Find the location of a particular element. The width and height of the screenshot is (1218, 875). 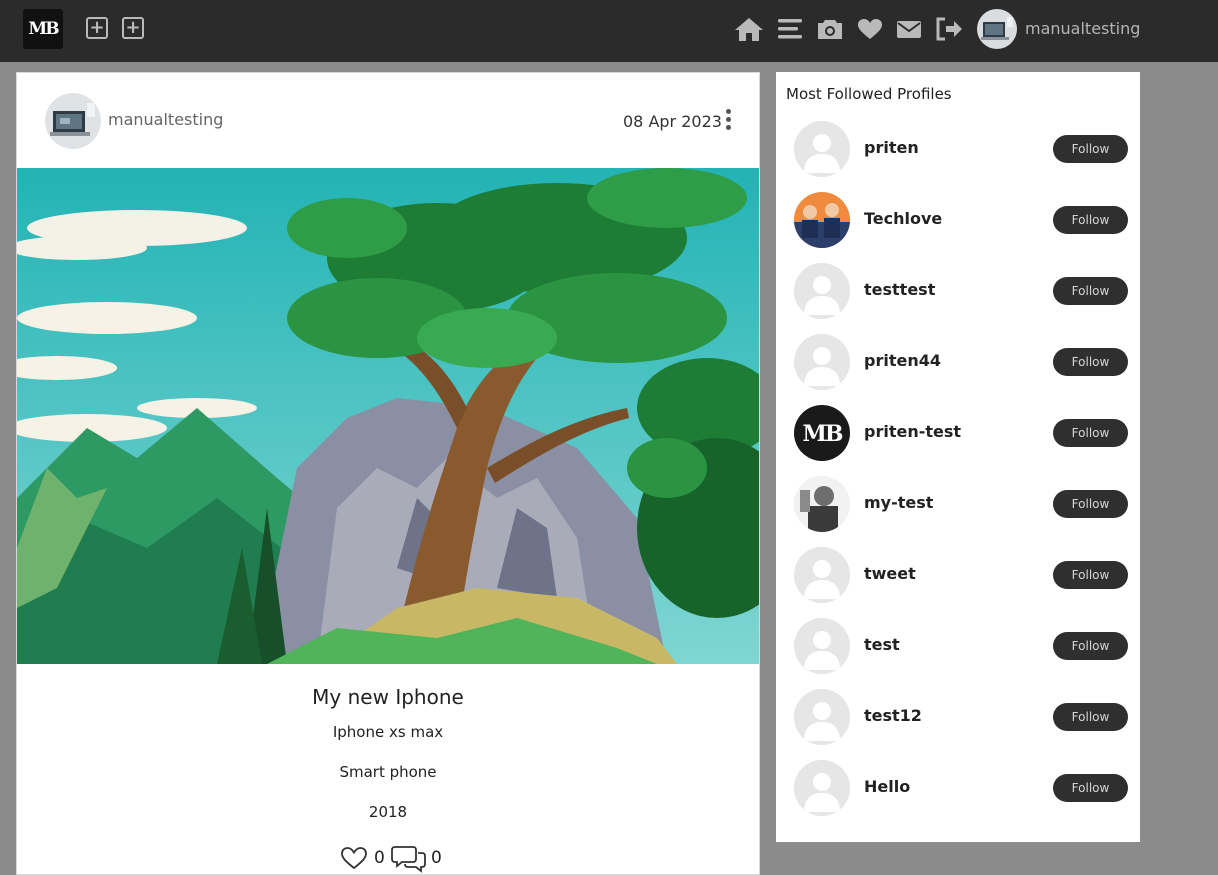

profile-name: Hello is located at coordinates (887, 786).